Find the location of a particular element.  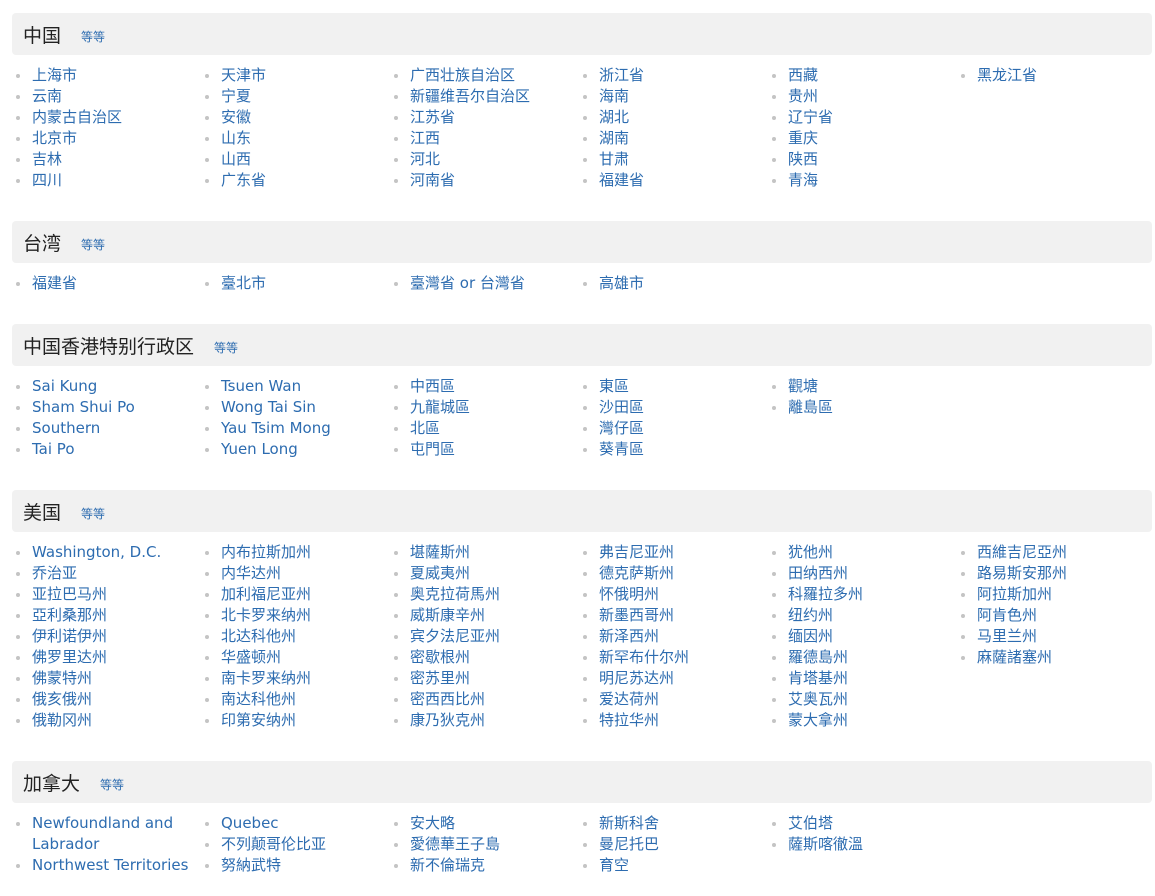

region-link: 天津市 is located at coordinates (293, 75).